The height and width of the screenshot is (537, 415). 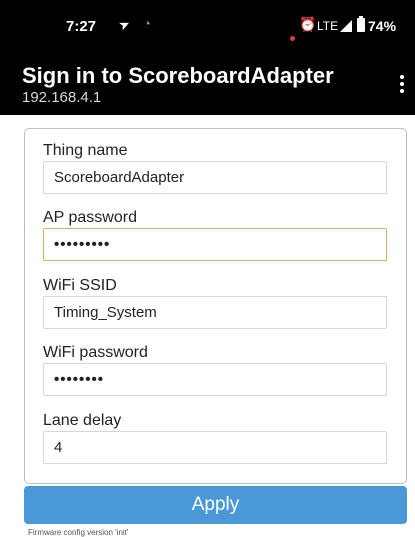 I want to click on wifi-password-label: WiFi password, so click(x=95, y=352).